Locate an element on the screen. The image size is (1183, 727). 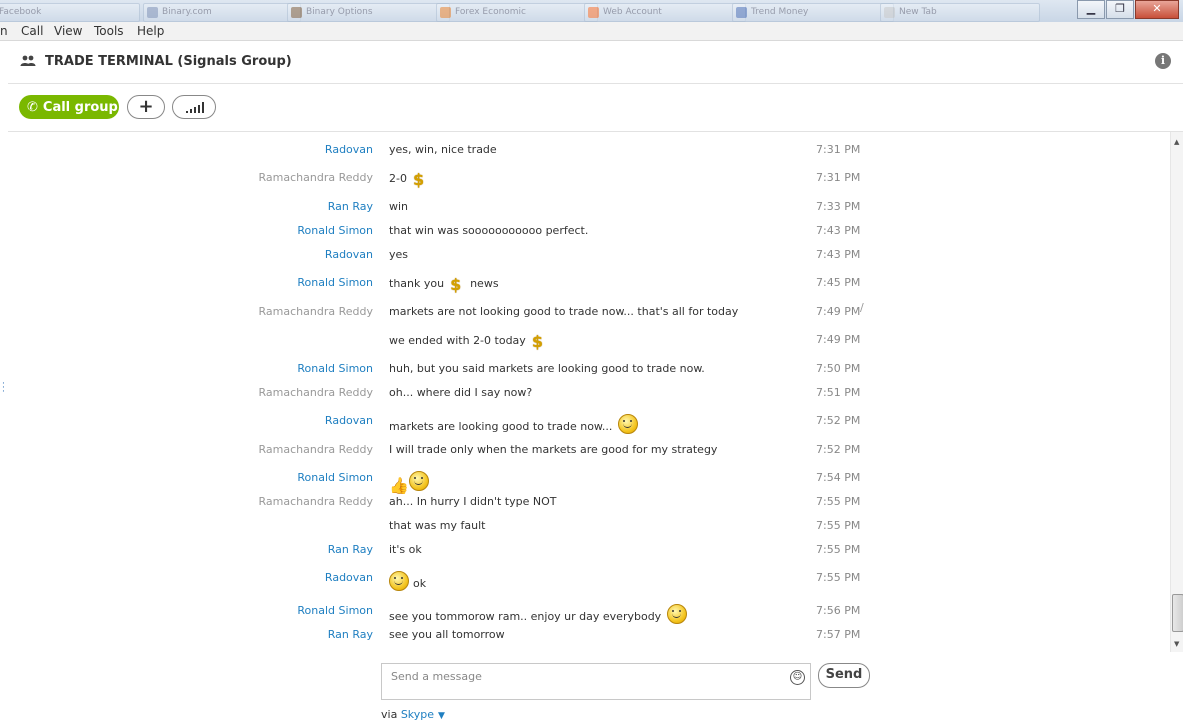
message-body: it's ok is located at coordinates (405, 549).